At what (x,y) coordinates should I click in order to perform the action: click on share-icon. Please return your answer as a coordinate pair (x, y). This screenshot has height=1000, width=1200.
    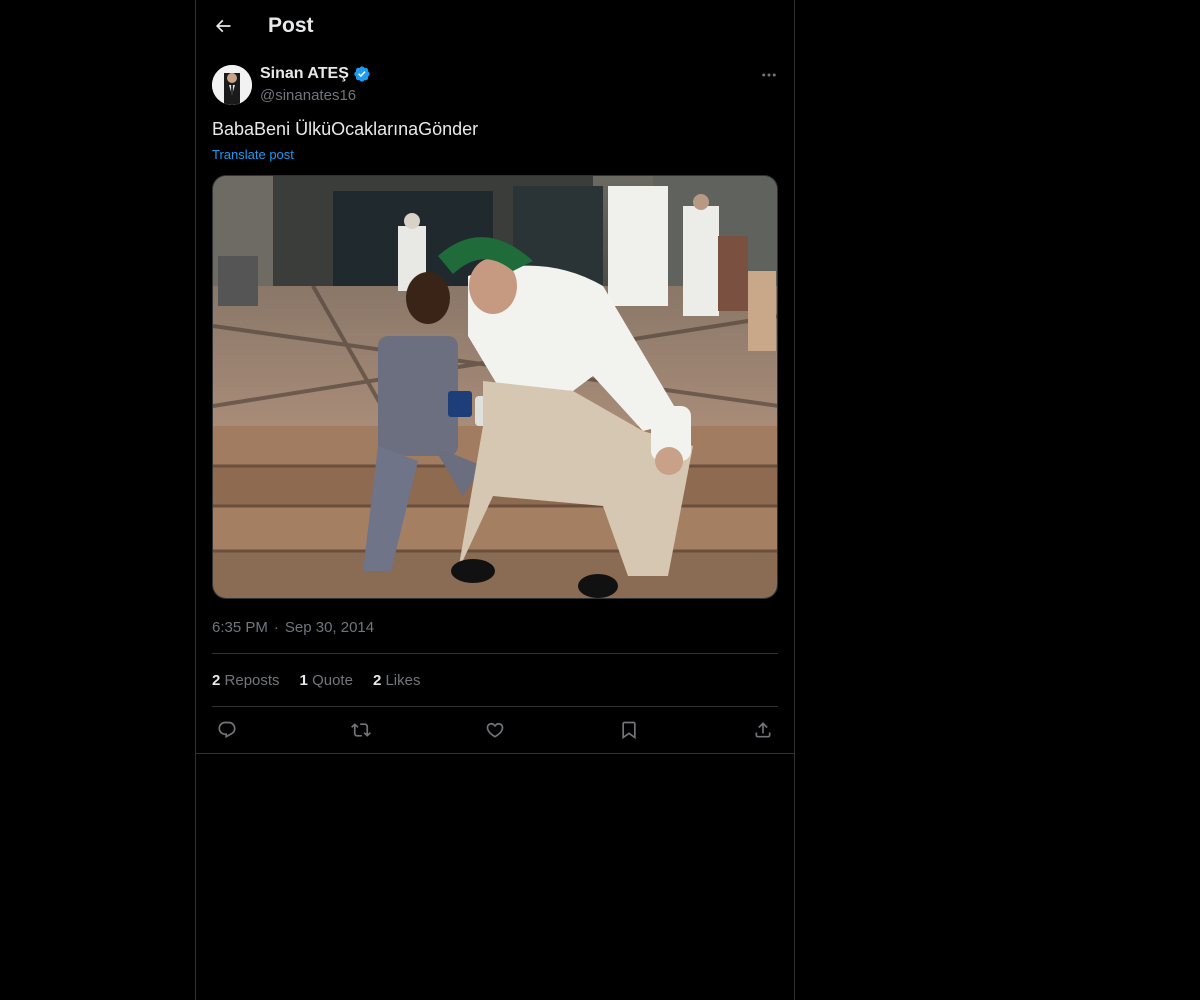
    Looking at the image, I should click on (763, 730).